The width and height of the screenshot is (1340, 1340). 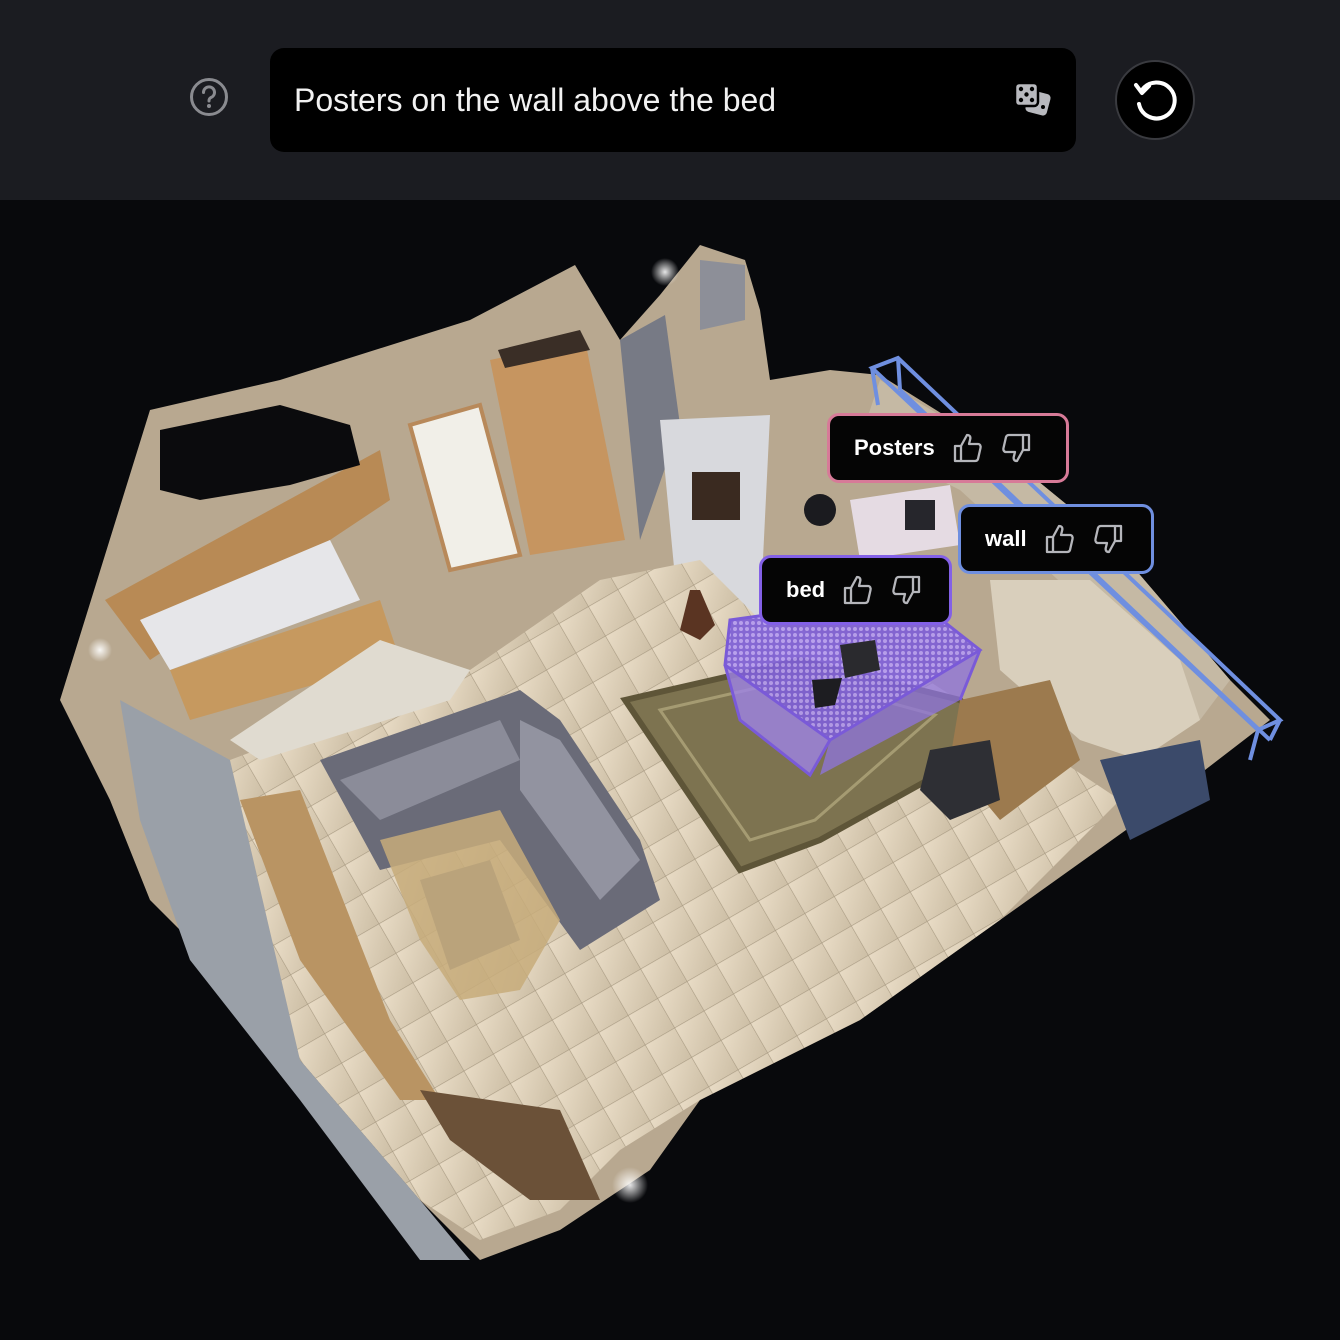 I want to click on label-tag-bed: bed, so click(x=855, y=590).